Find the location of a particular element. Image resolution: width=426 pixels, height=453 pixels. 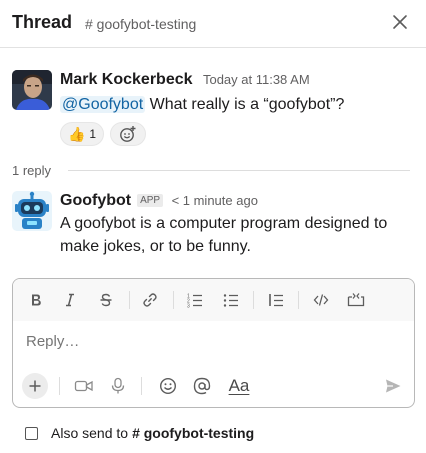

app-badge: APP is located at coordinates (150, 200).